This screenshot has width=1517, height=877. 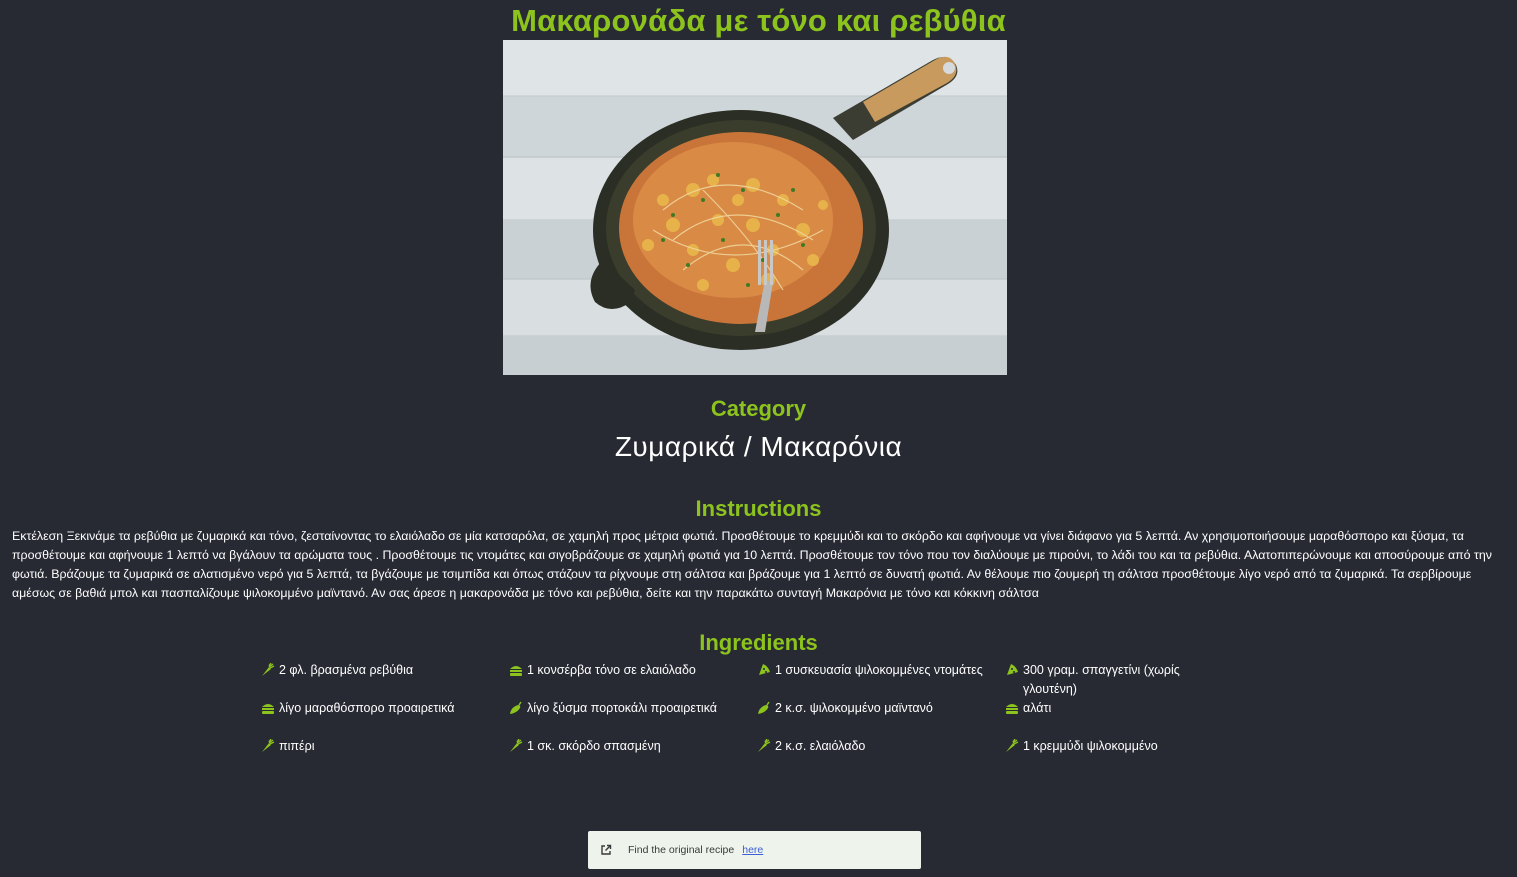 What do you see at coordinates (632, 756) in the screenshot?
I see `ingredient-item: 1 σκ. σκόρδο σπασμένη` at bounding box center [632, 756].